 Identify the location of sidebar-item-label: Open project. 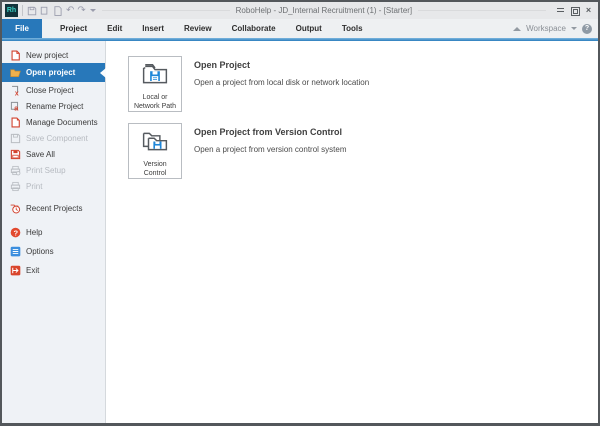
(51, 72).